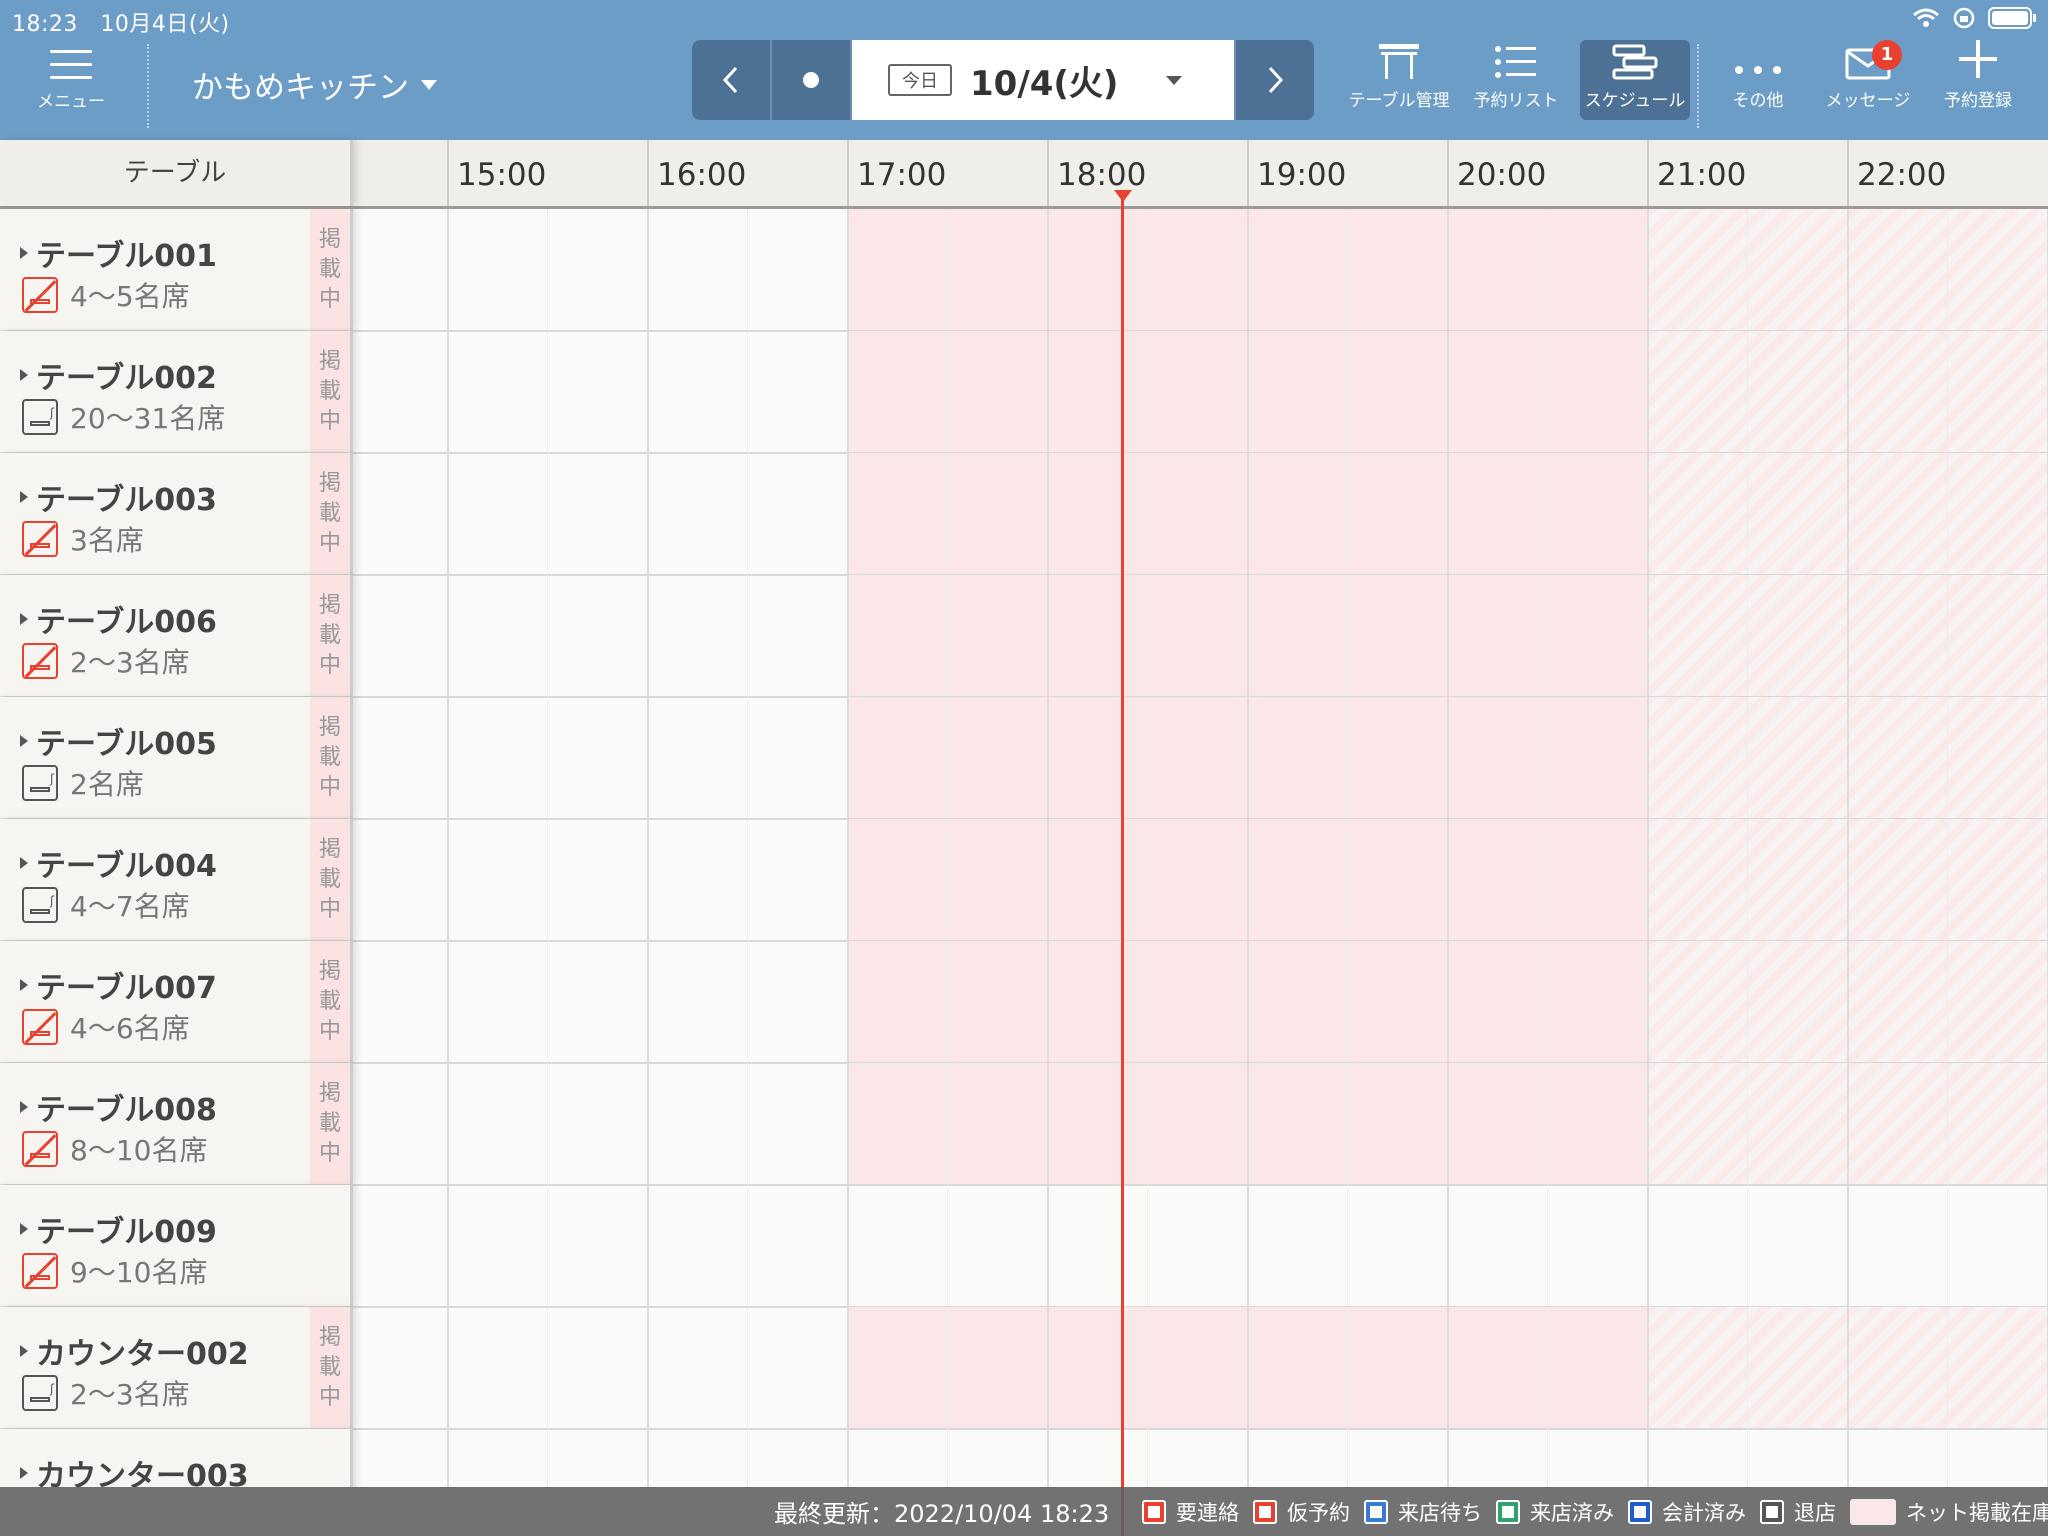 Image resolution: width=2048 pixels, height=1536 pixels. What do you see at coordinates (1975, 18) in the screenshot?
I see `status-icons` at bounding box center [1975, 18].